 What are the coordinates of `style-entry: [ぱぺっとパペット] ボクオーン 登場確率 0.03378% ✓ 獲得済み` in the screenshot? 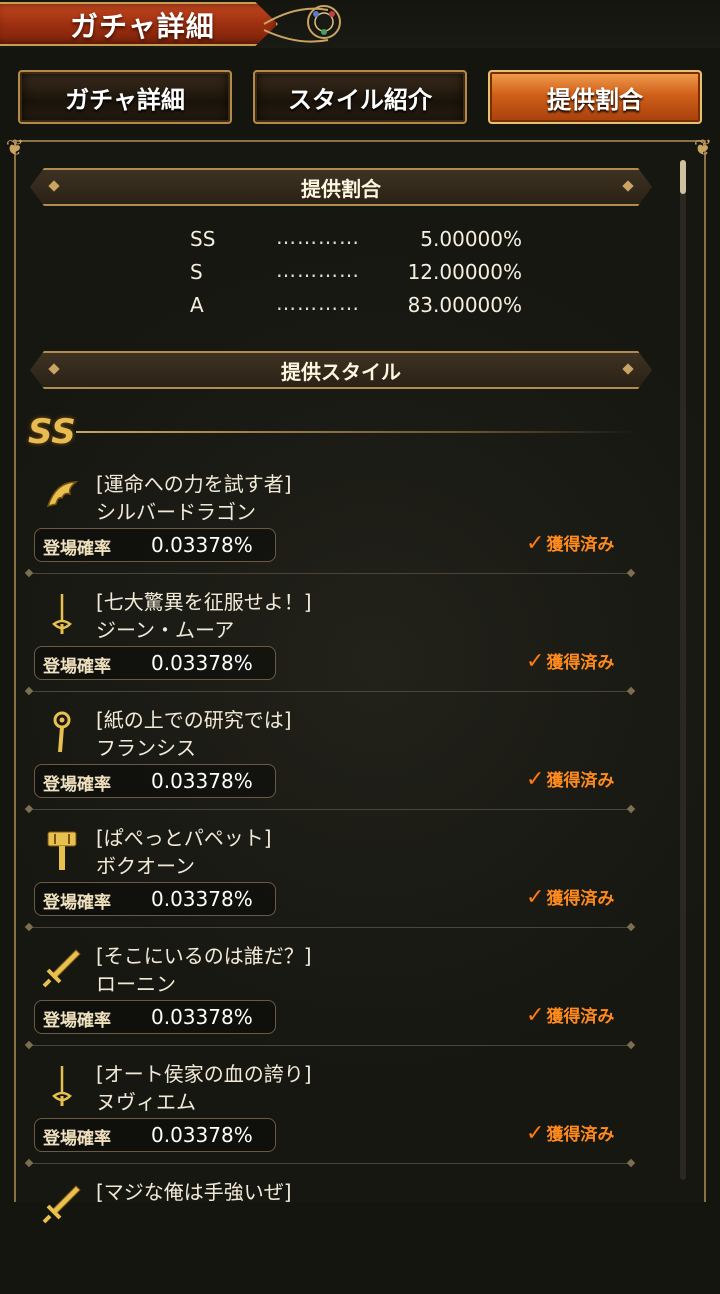 It's located at (333, 881).